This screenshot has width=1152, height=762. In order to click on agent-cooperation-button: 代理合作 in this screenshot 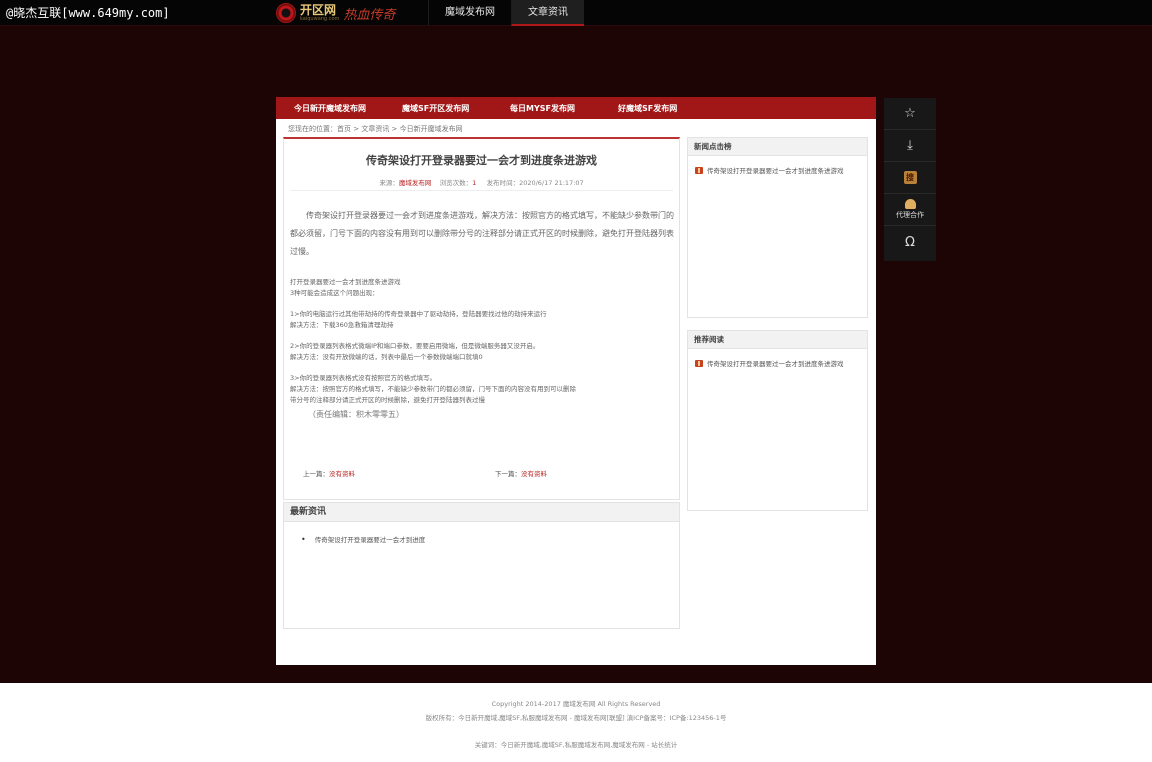, I will do `click(910, 210)`.